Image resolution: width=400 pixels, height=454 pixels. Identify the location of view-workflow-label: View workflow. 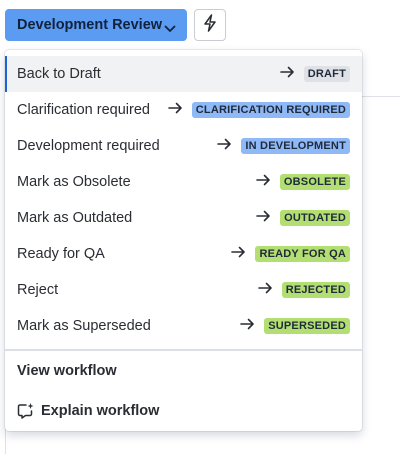
(67, 371).